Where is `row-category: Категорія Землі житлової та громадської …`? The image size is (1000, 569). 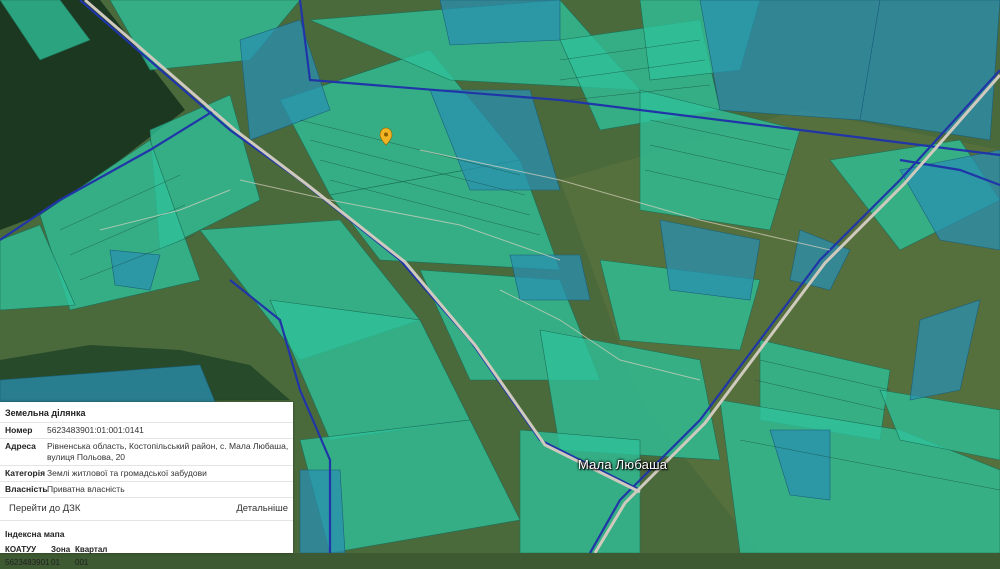
row-category: Категорія Землі житлової та громадської … is located at coordinates (146, 473).